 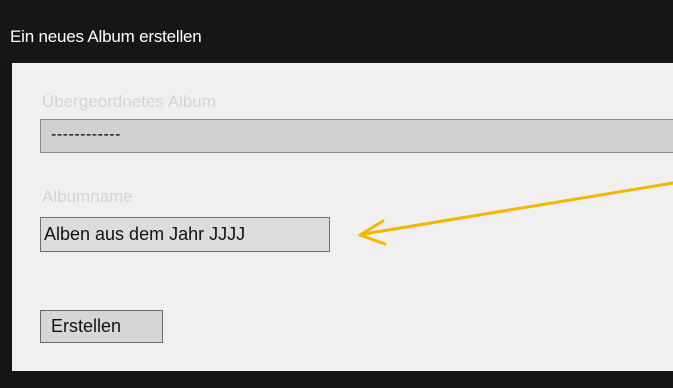 I want to click on album-name-input: Alben aus dem Jahr JJJJ, so click(x=185, y=234).